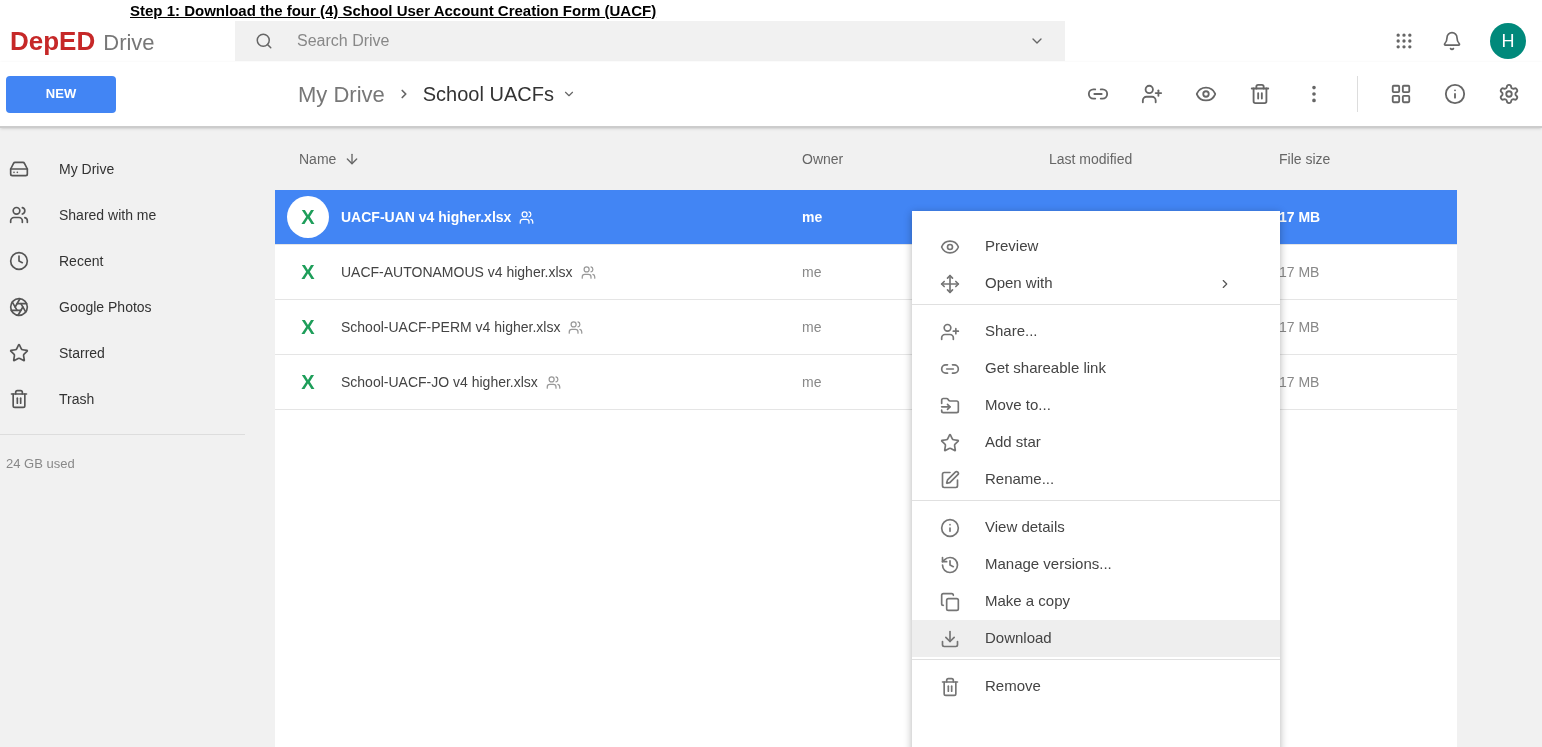 Image resolution: width=1542 pixels, height=747 pixels. I want to click on sidebar-item: Trash, so click(122, 399).